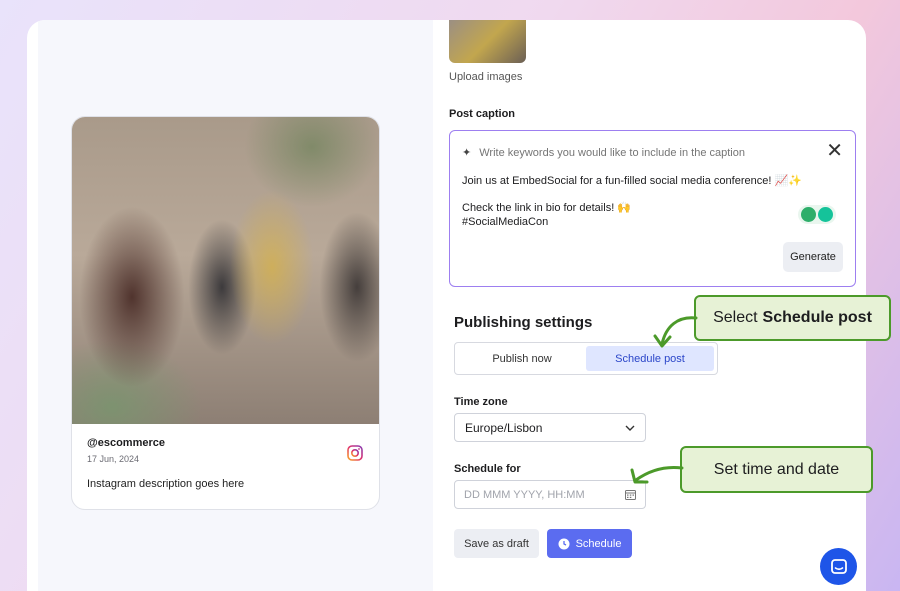  What do you see at coordinates (355, 453) in the screenshot?
I see `instagram-icon` at bounding box center [355, 453].